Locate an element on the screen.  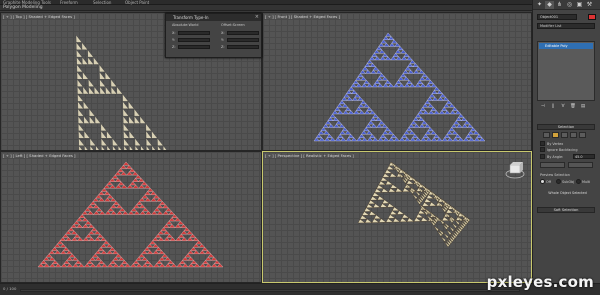
show-end-result-icon: ‖ is located at coordinates (553, 107).